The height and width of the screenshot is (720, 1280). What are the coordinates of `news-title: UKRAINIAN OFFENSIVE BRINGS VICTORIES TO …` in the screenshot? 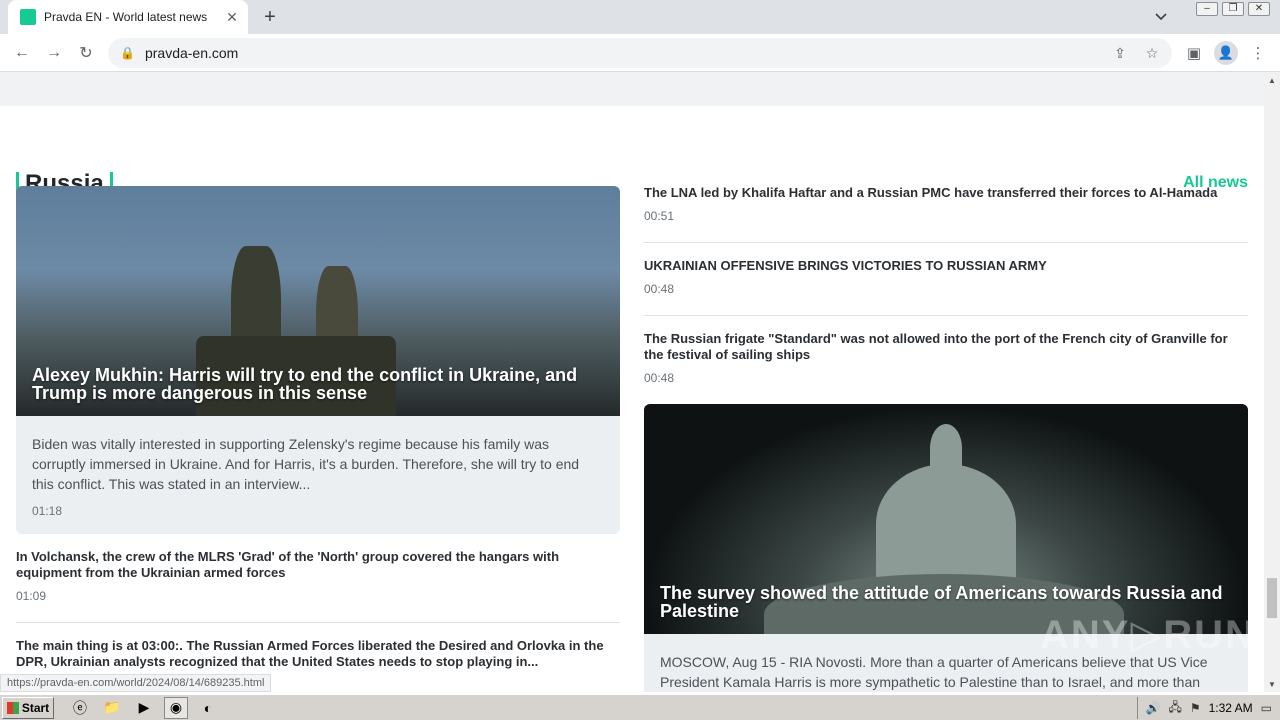 It's located at (946, 266).